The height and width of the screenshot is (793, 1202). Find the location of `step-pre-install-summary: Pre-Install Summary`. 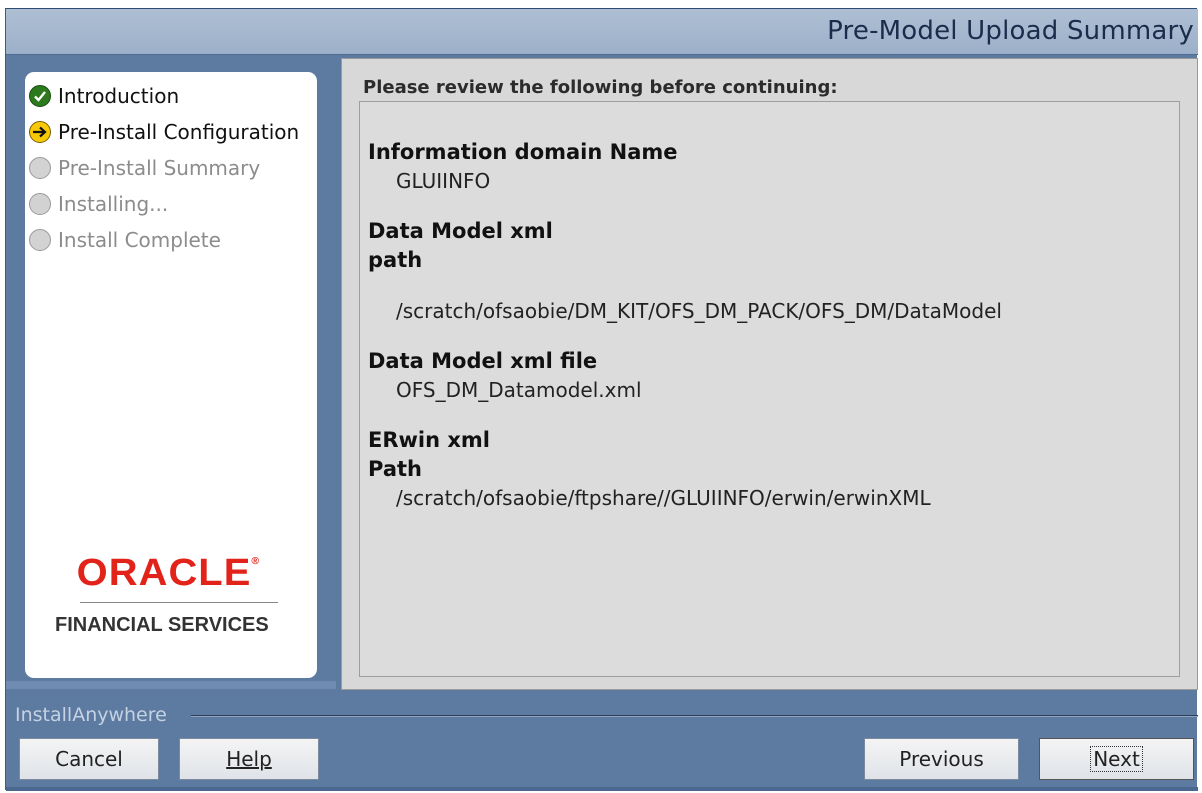

step-pre-install-summary: Pre-Install Summary is located at coordinates (164, 168).